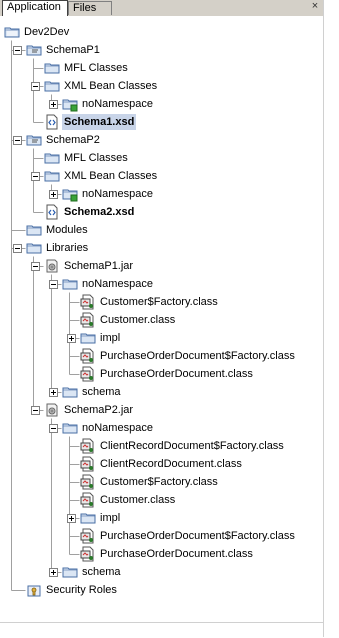 The height and width of the screenshot is (638, 339). I want to click on tree-node-label: SchemaP1, so click(73, 50).